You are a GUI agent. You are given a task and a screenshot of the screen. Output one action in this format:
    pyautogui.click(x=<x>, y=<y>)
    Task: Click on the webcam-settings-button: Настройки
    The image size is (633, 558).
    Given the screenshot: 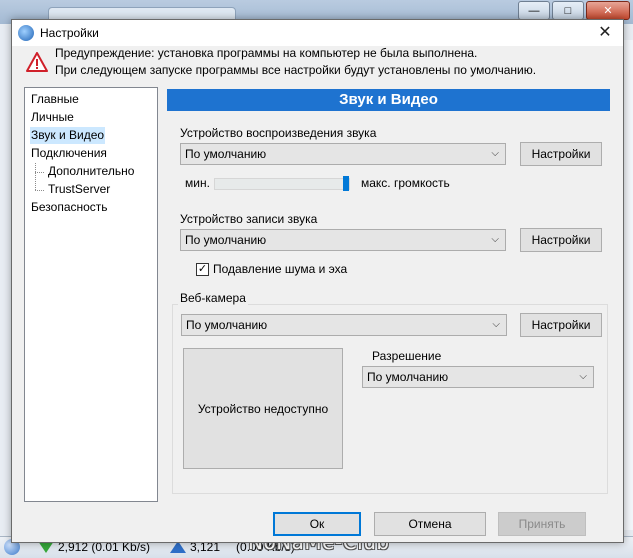 What is the action you would take?
    pyautogui.click(x=561, y=325)
    